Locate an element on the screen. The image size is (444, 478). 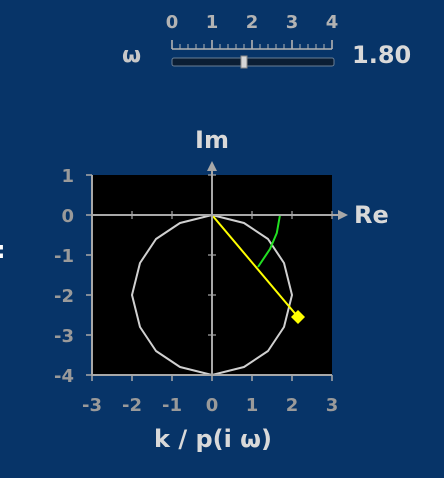
x-tick-label: 3 is located at coordinates (332, 405).